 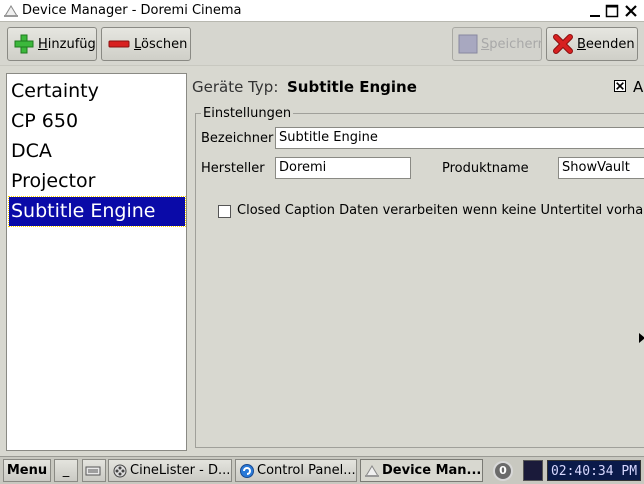 I want to click on toolbar: Hinzufügen Löschen Speichern Beenden, so click(x=322, y=44).